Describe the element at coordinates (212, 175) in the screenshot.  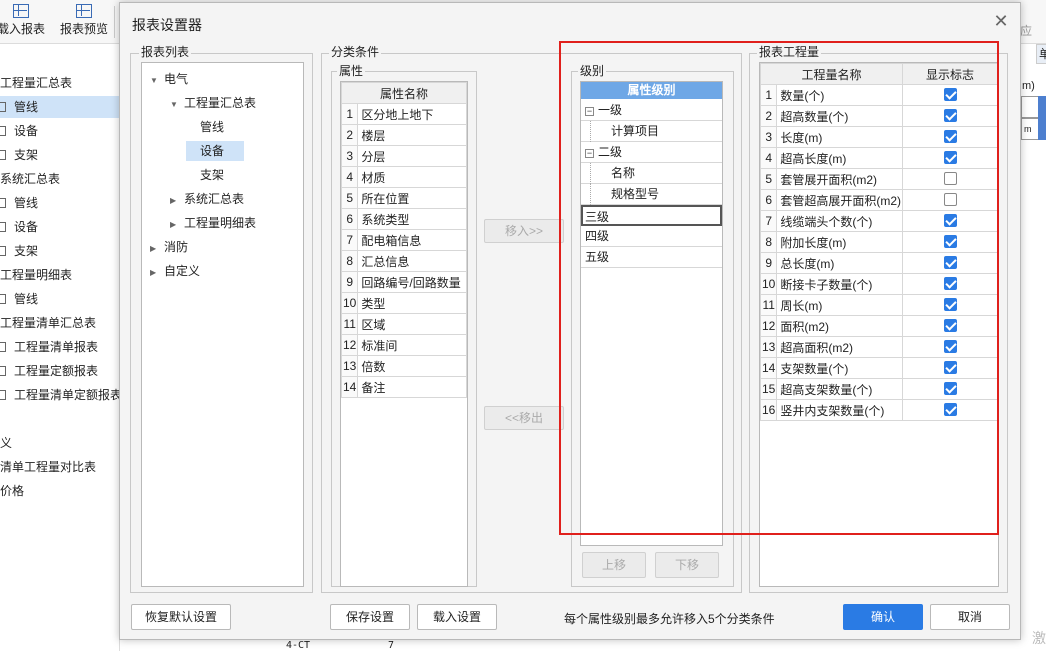
I see `report-tree-label: 支架` at that location.